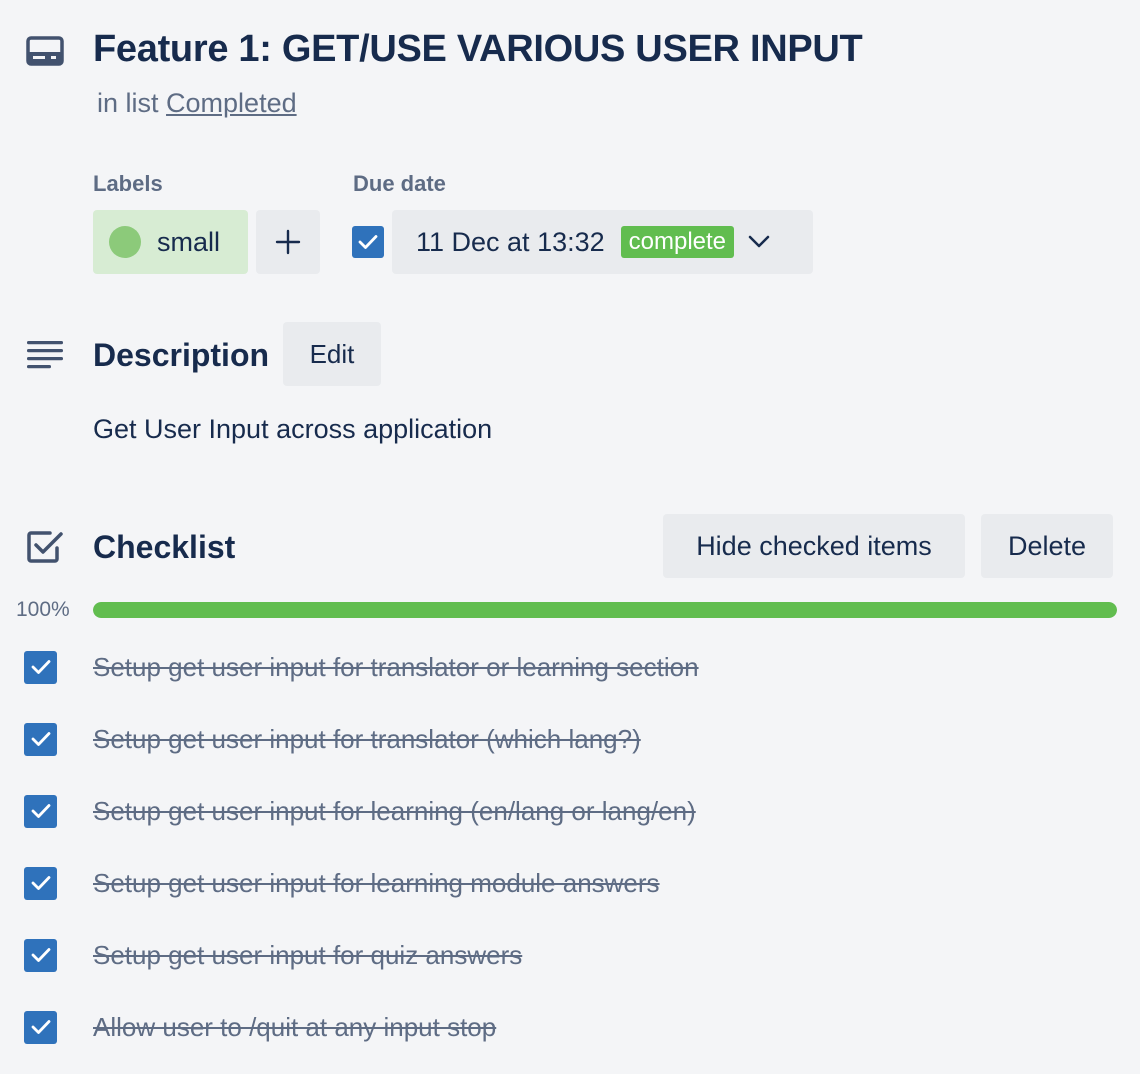  Describe the element at coordinates (478, 49) in the screenshot. I see `card-title: Feature 1: GET/USE VARIOUS USER INPUT` at that location.